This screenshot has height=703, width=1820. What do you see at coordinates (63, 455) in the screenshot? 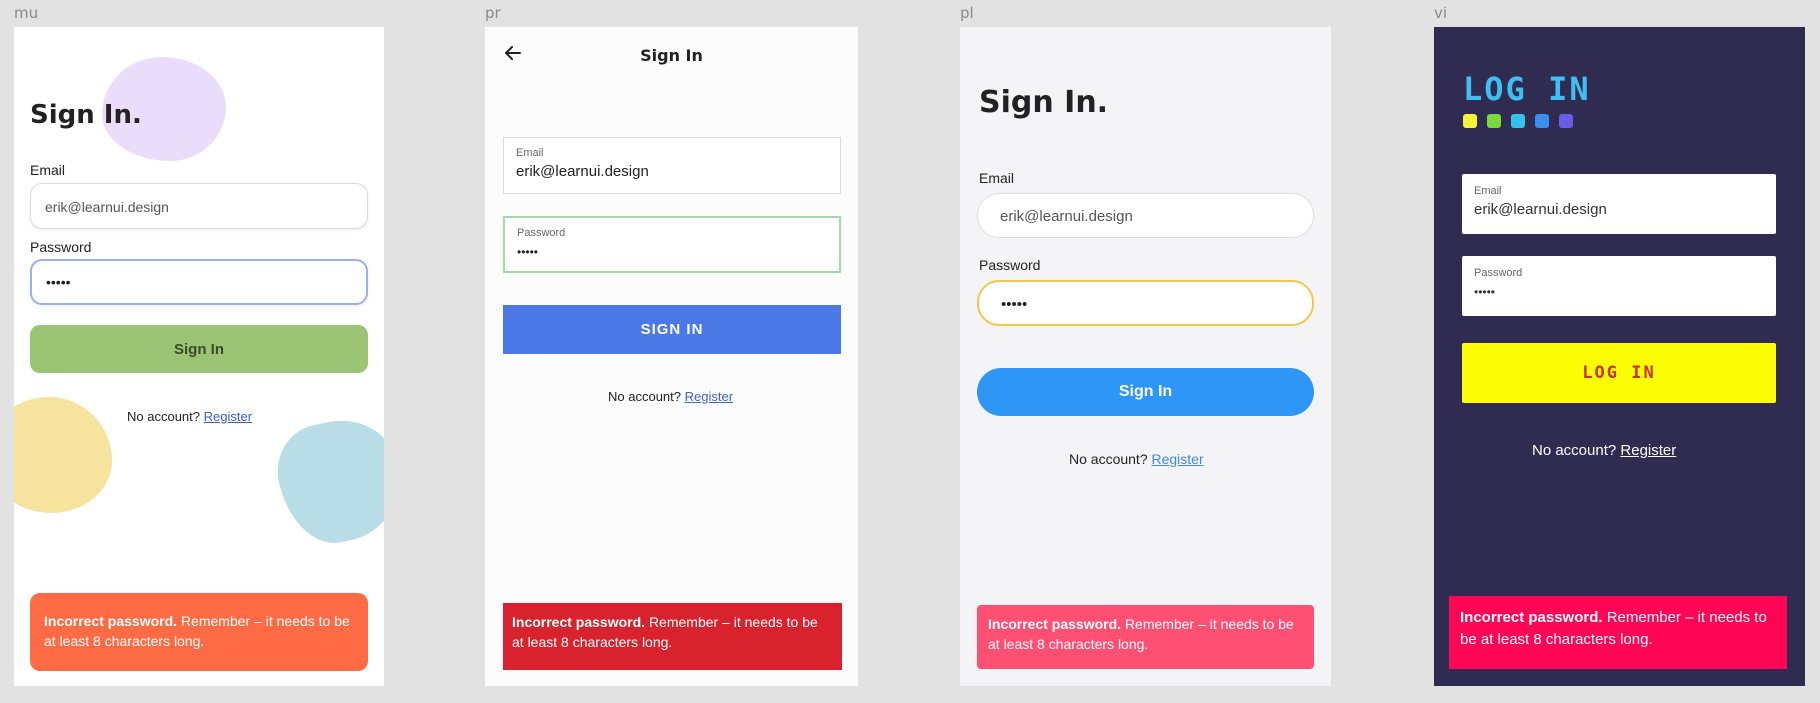
I see `decorative-blob-yellow` at bounding box center [63, 455].